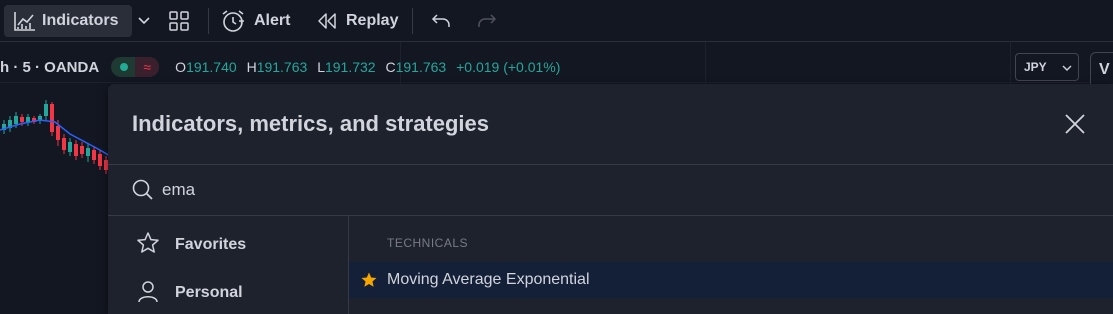 The width and height of the screenshot is (1113, 314). I want to click on undo-icon, so click(441, 21).